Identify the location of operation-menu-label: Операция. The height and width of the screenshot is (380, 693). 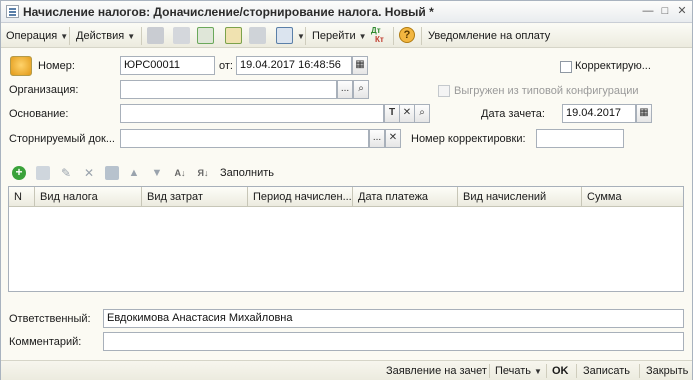
(32, 36).